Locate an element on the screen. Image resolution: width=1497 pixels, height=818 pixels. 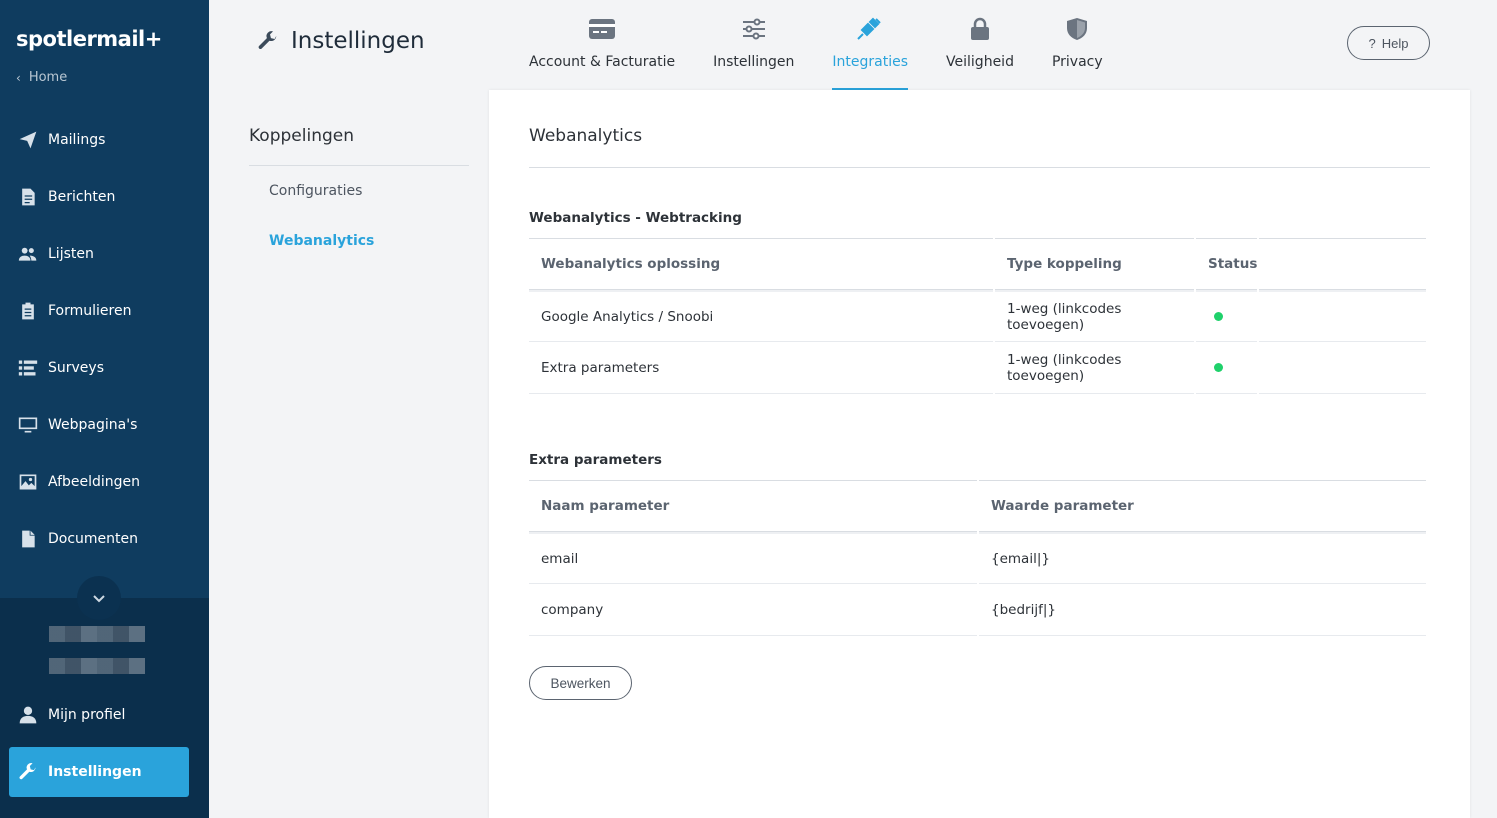
page-title: Instellingen is located at coordinates (341, 41).